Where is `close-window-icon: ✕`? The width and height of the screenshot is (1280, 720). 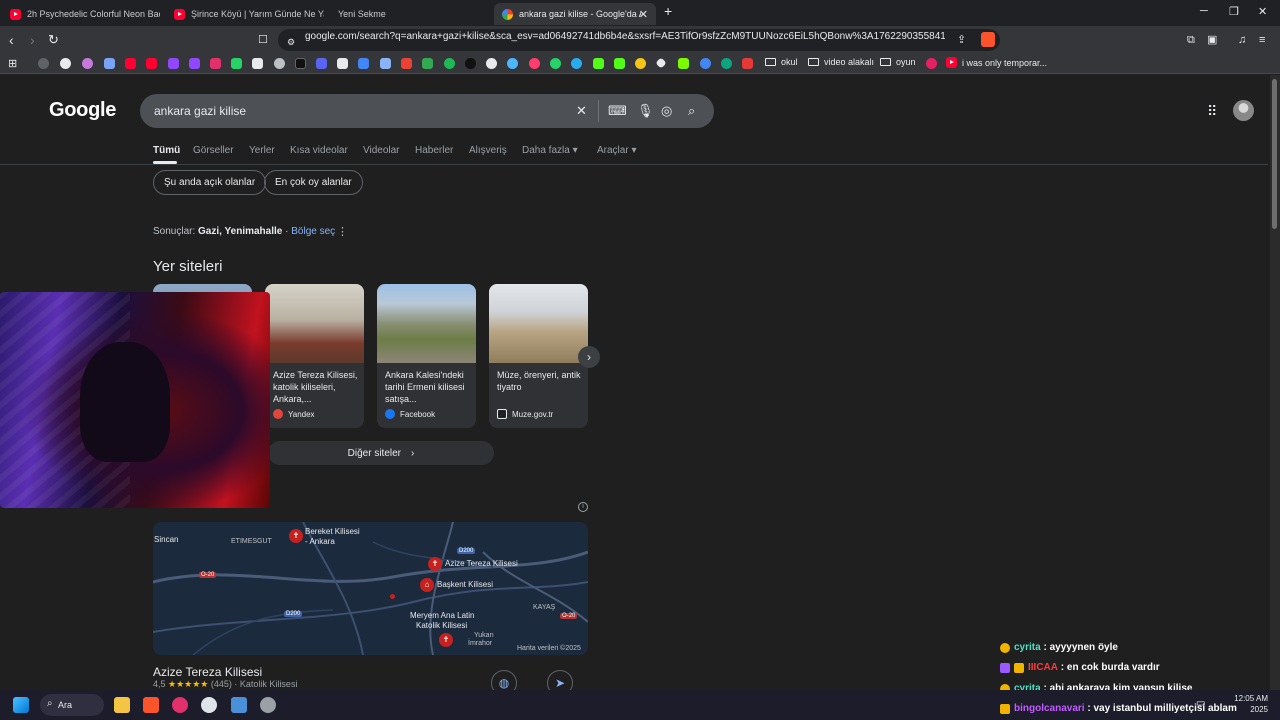
close-window-icon: ✕ is located at coordinates (1262, 11).